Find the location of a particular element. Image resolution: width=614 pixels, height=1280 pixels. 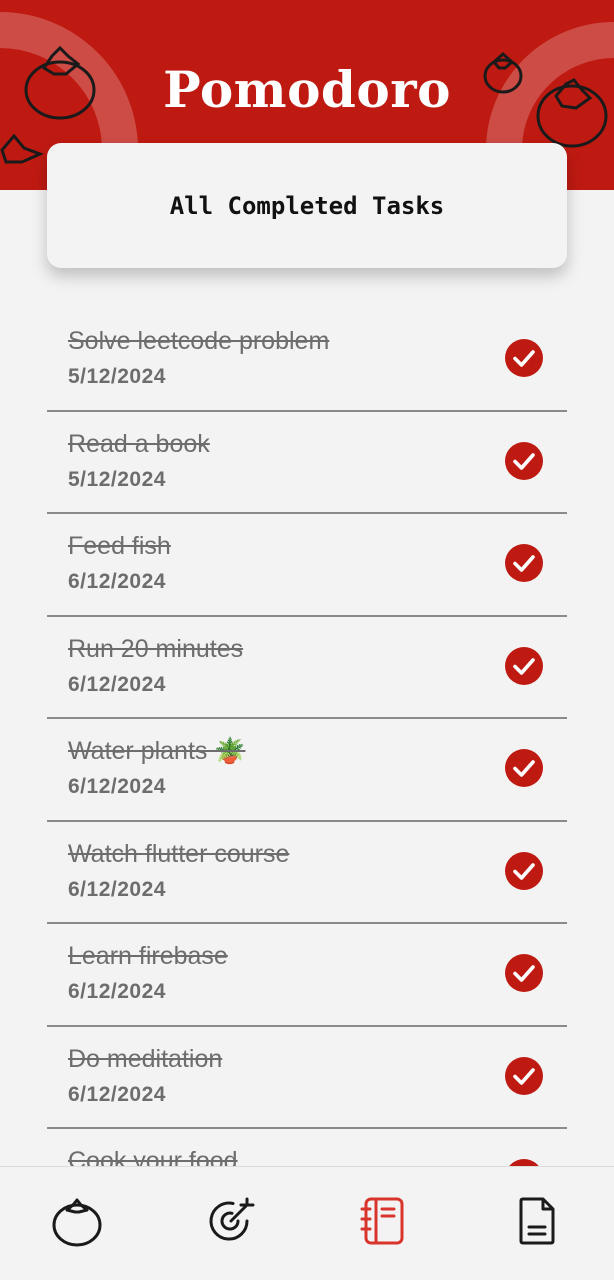

section-header-card: All Completed Tasks is located at coordinates (307, 205).